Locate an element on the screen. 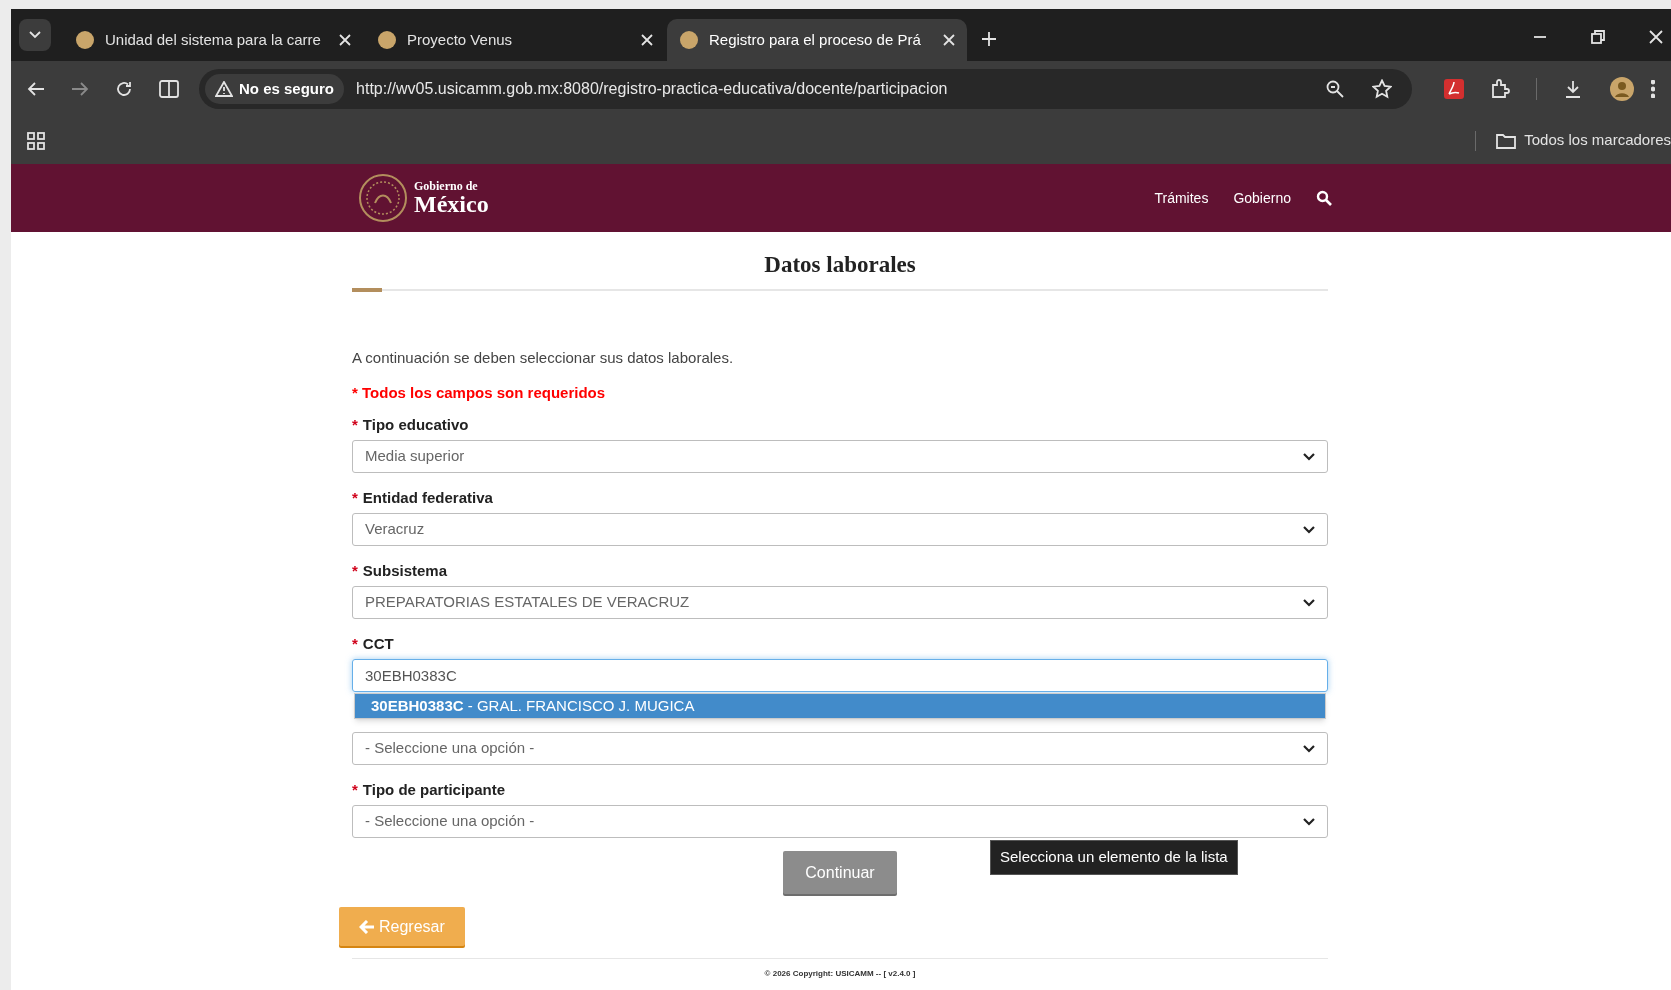 This screenshot has height=990, width=1671. tab-title: Unidad del sistema para la carre is located at coordinates (213, 39).